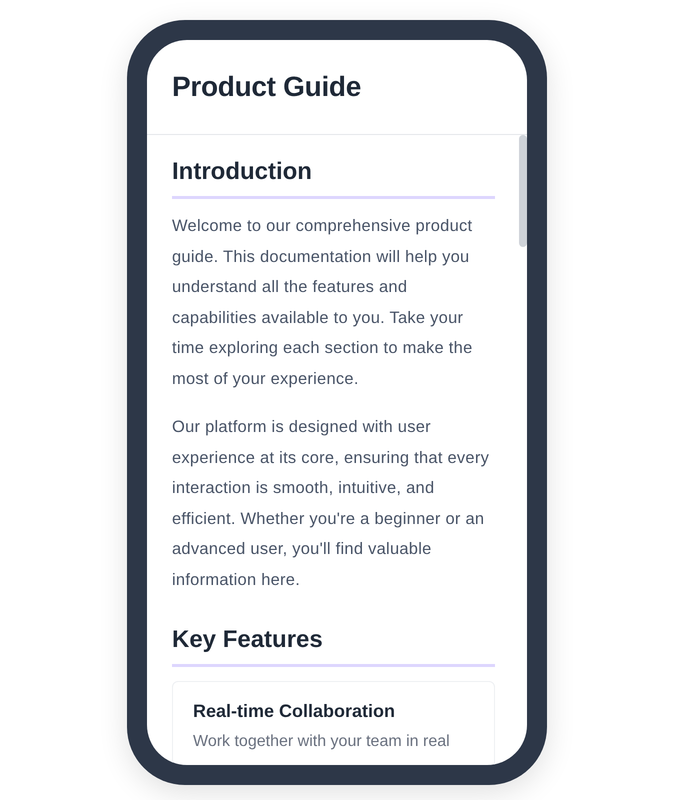  I want to click on section-heading: Key Features, so click(333, 646).